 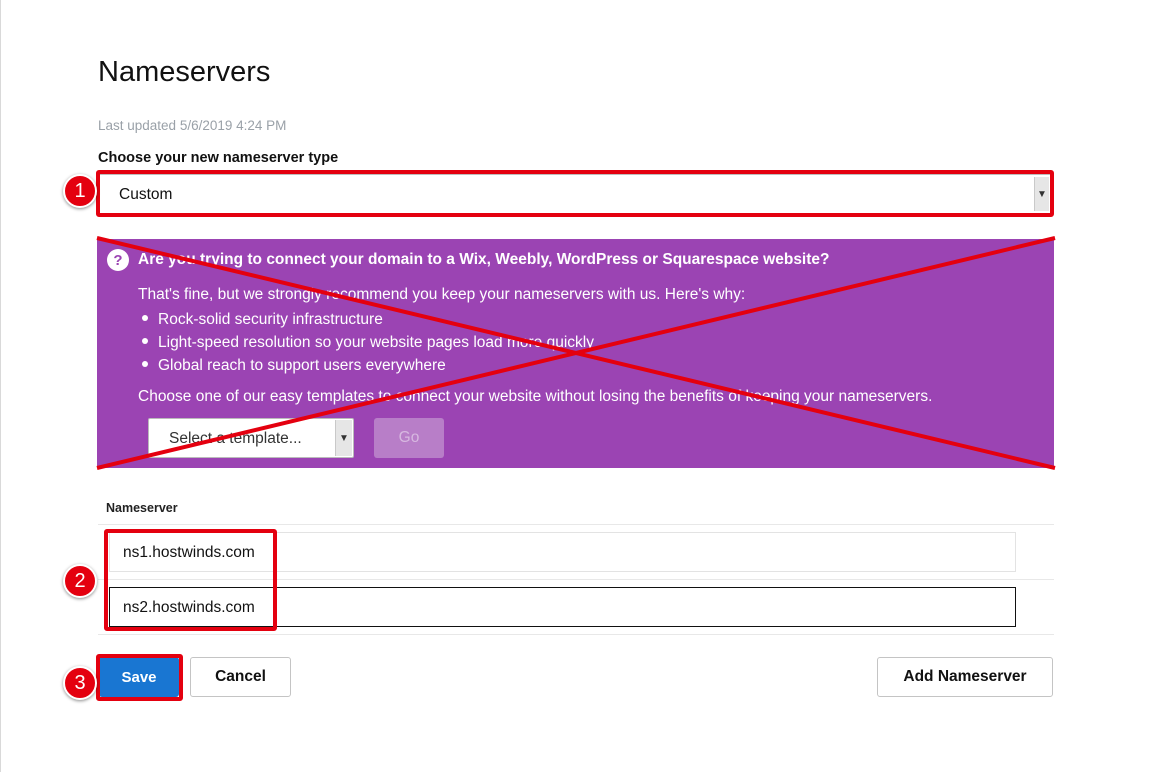 What do you see at coordinates (575, 193) in the screenshot?
I see `highlight-type-select` at bounding box center [575, 193].